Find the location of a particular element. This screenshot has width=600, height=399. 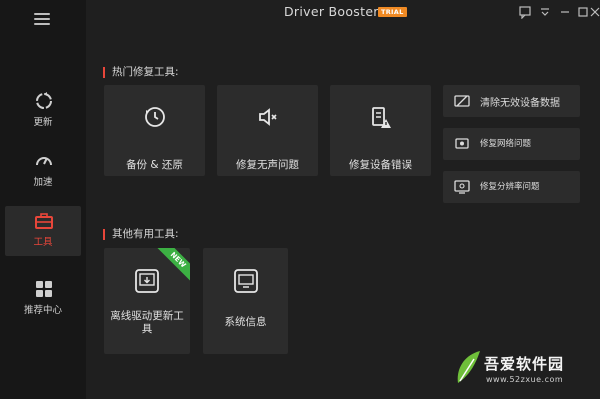

fix-resolution-button: 修复分辨率问题 is located at coordinates (511, 187).